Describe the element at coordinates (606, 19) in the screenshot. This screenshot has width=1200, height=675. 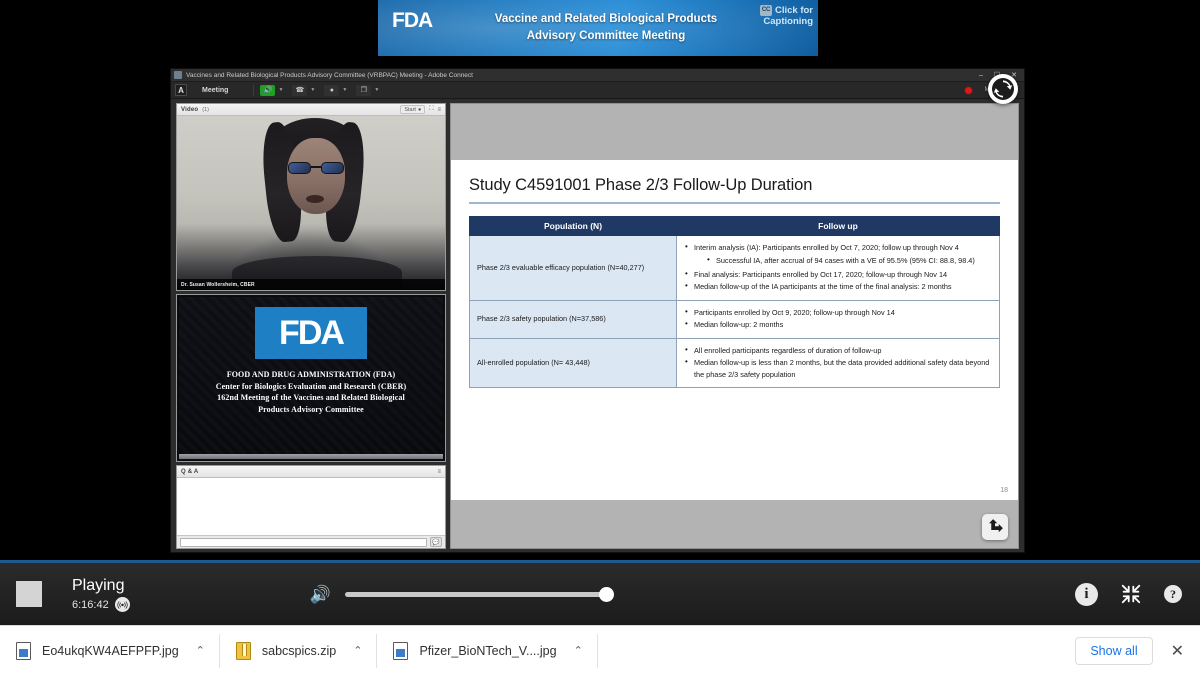
I see `banner-title-line1: Vaccine and Related Biological Products` at that location.